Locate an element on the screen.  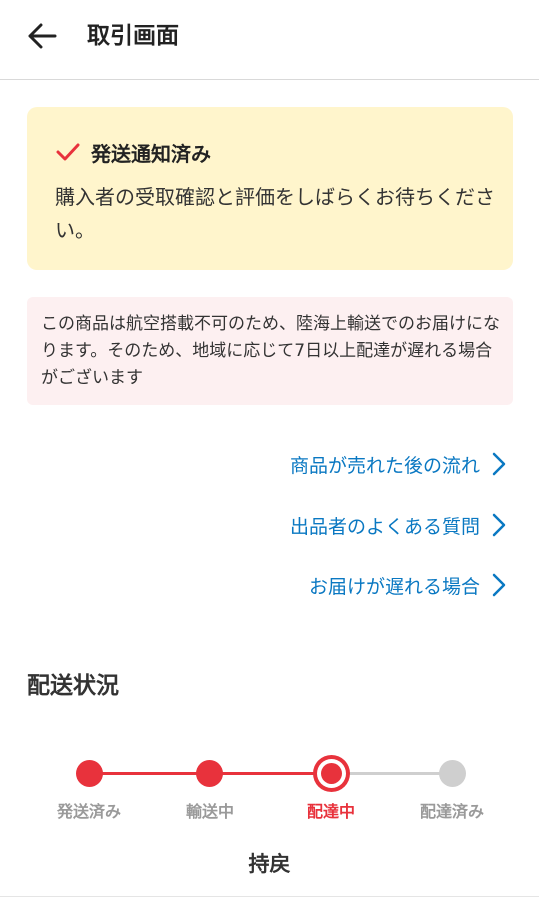
link-seller-faq: 出品者のよくある質問 is located at coordinates (398, 525).